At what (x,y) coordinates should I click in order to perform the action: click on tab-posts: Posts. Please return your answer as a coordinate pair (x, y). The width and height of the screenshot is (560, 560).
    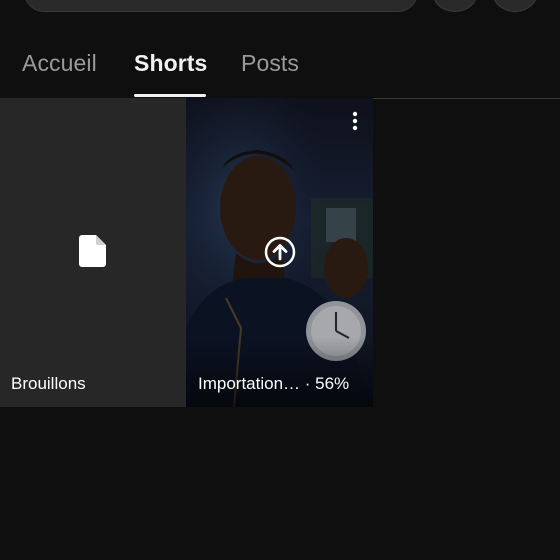
    Looking at the image, I should click on (270, 63).